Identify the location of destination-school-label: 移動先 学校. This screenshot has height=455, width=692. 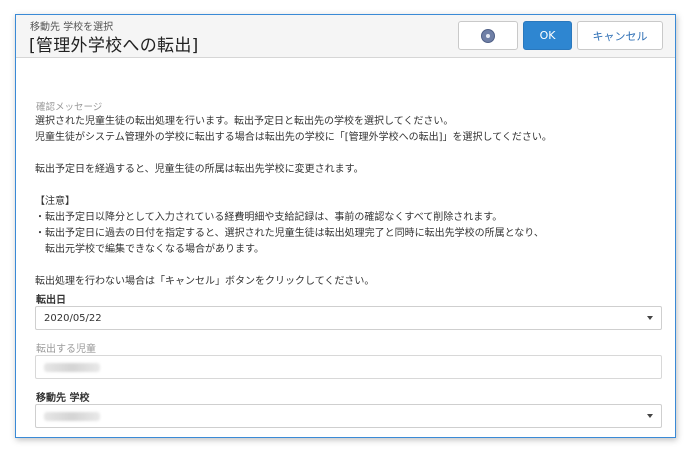
(63, 398).